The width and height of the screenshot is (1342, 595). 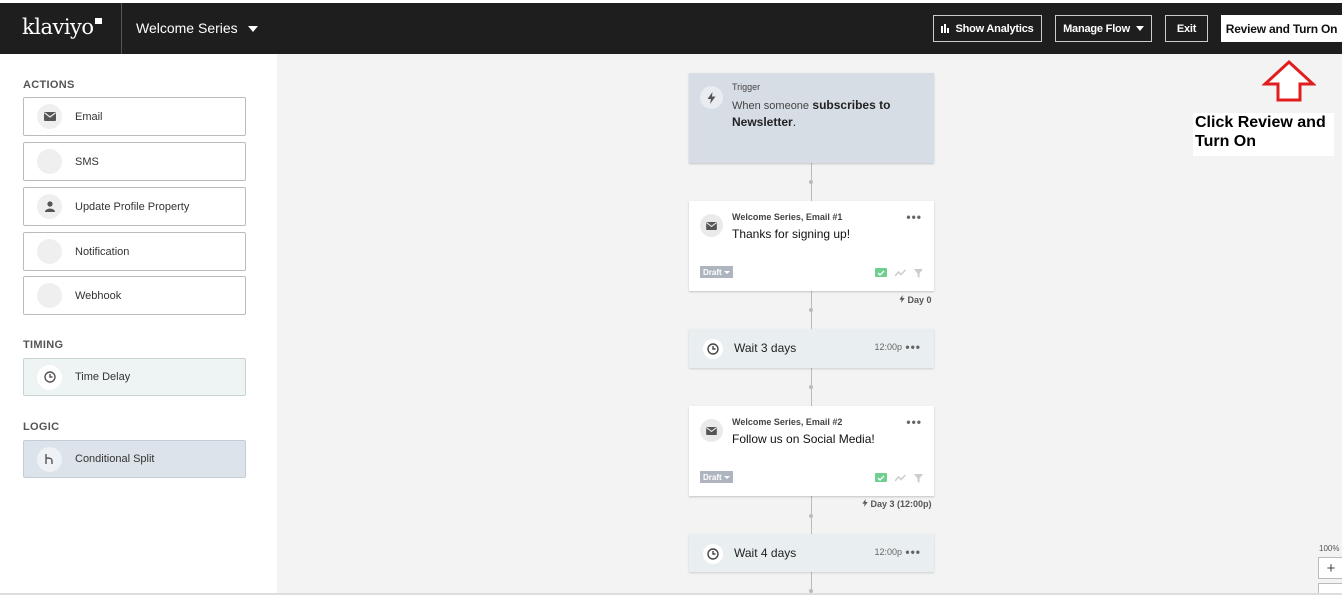 What do you see at coordinates (62, 27) in the screenshot?
I see `klaviyo-logo: klaviyo` at bounding box center [62, 27].